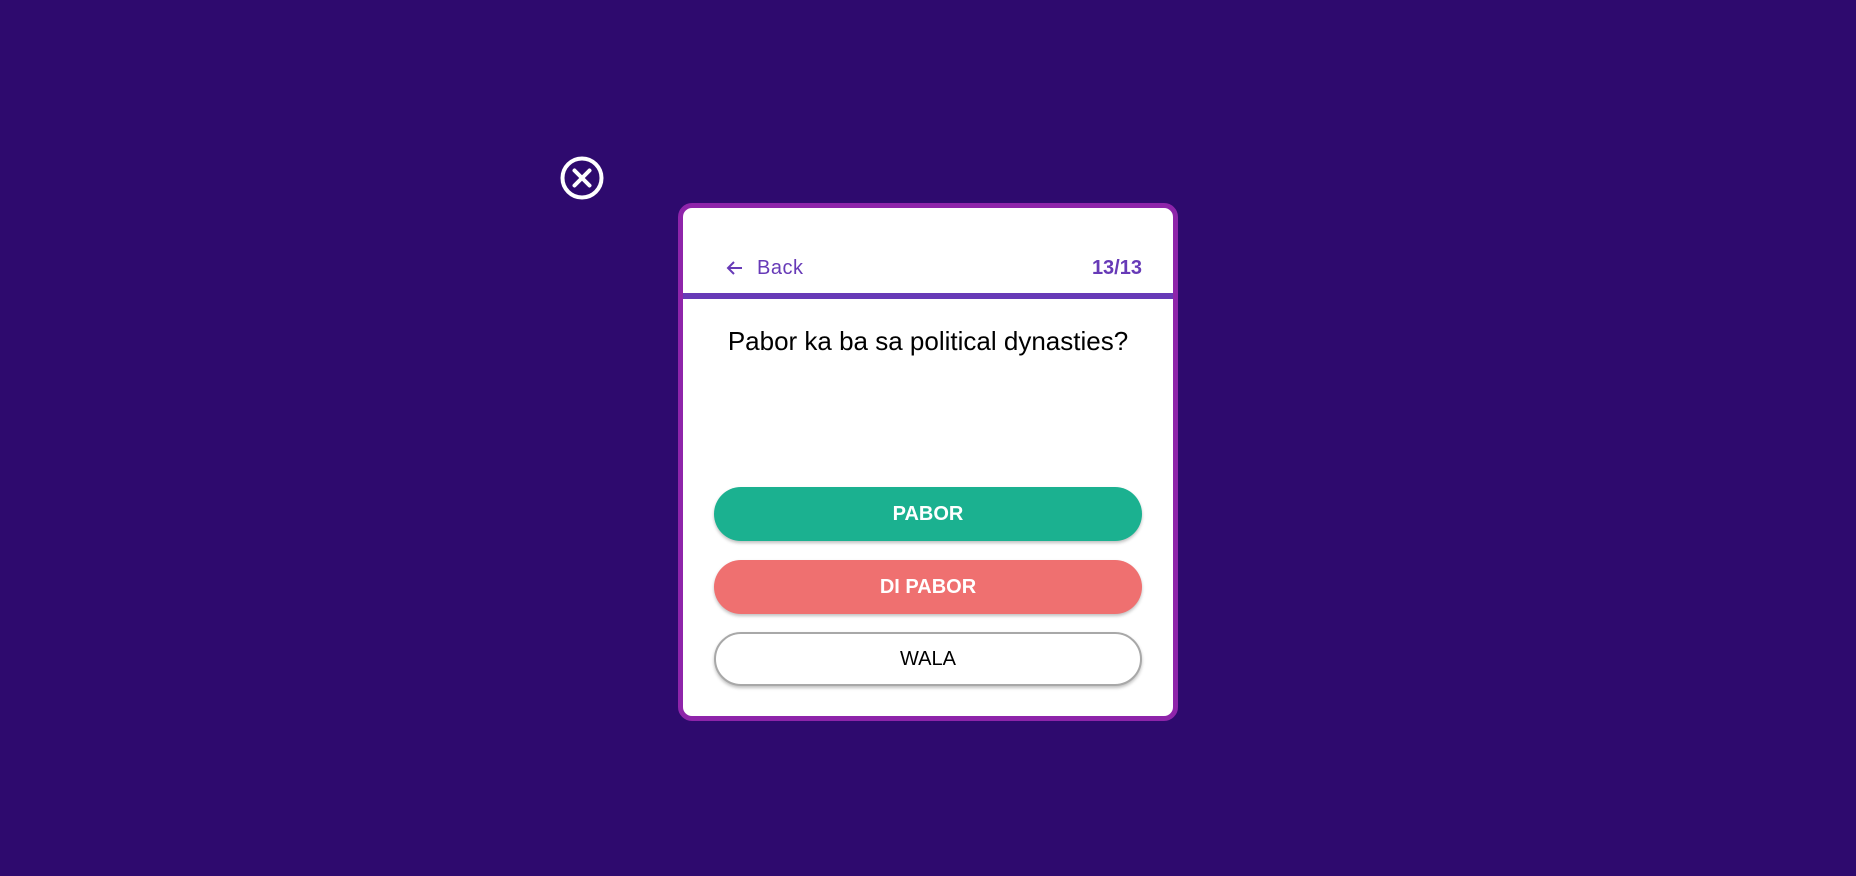 This screenshot has height=876, width=1856. I want to click on card-header: Back 13/13, so click(928, 268).